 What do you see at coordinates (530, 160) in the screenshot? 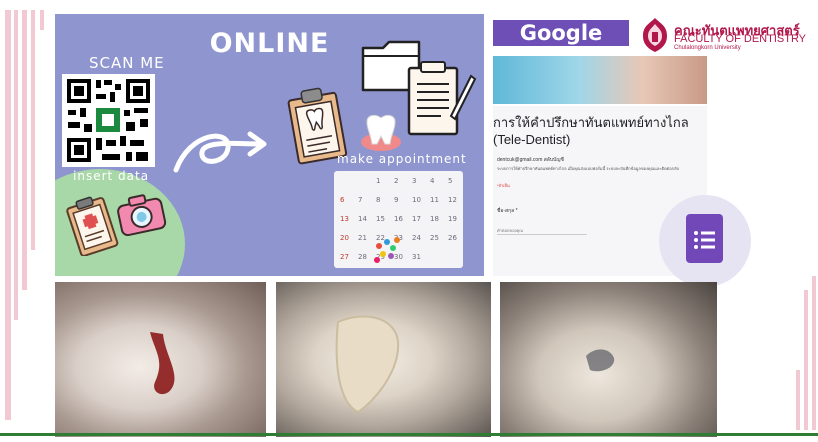
I see `account-email: dentcuk@gmail.com สลับบัญชี` at bounding box center [530, 160].